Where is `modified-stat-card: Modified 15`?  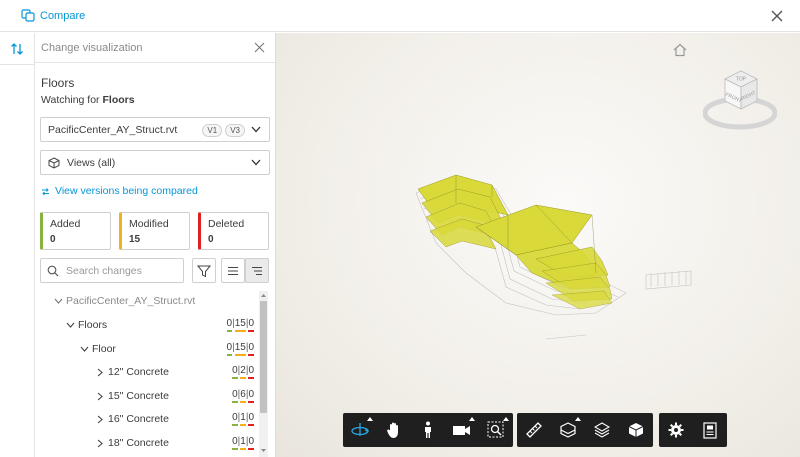 modified-stat-card: Modified 15 is located at coordinates (154, 231).